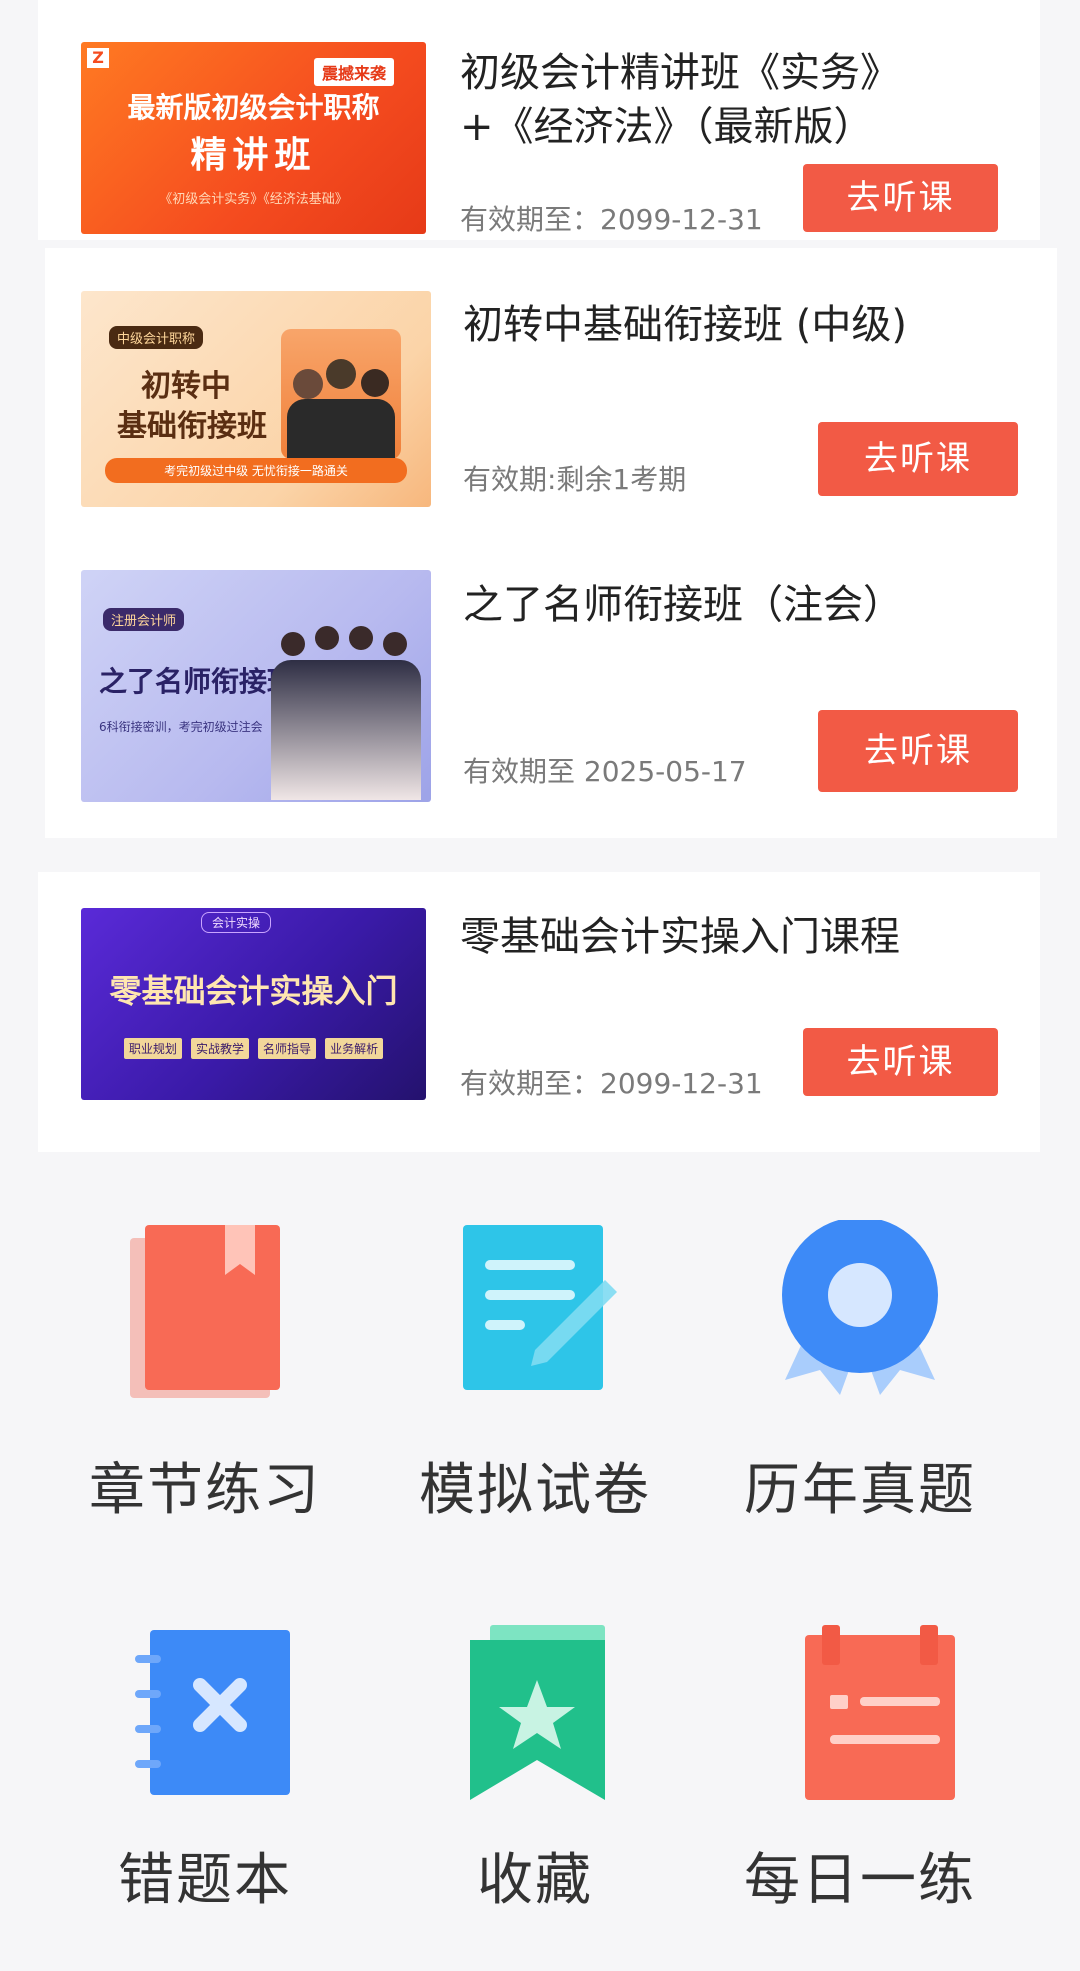 The image size is (1080, 1971). I want to click on listen-button-4: 去听课, so click(900, 1062).